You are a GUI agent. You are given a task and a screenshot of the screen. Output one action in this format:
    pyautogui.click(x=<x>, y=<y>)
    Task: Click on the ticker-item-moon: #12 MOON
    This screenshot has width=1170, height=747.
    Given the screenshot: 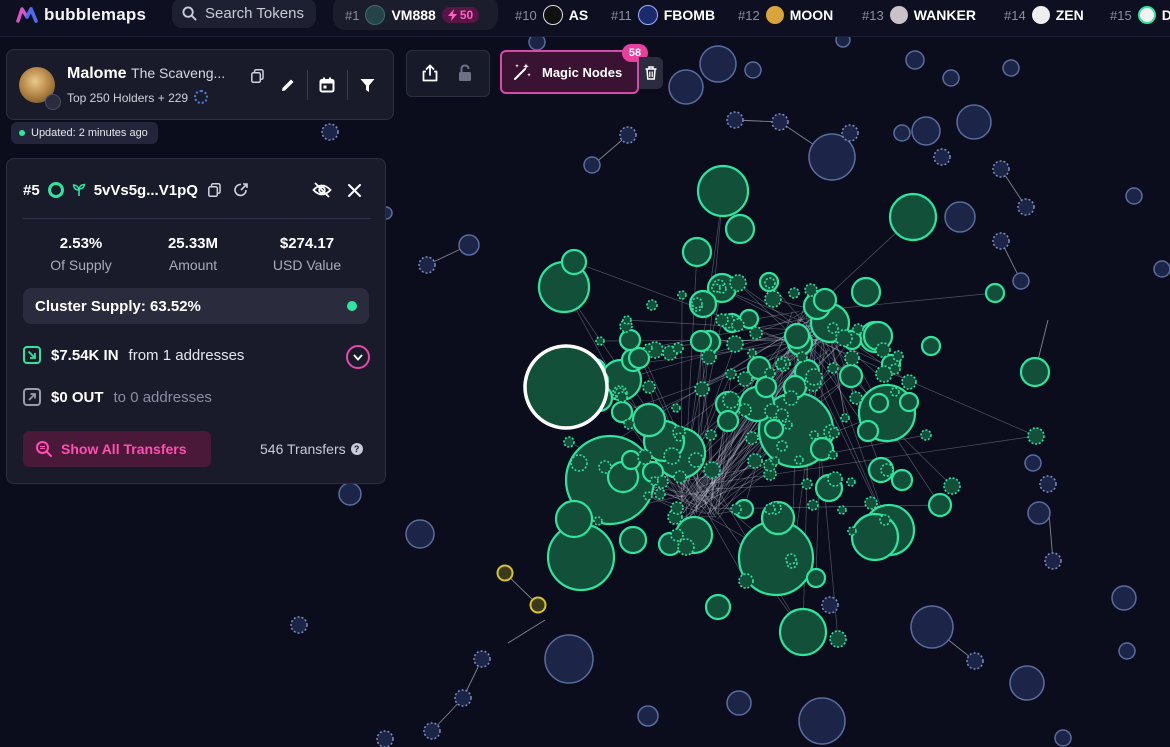 What is the action you would take?
    pyautogui.click(x=785, y=15)
    